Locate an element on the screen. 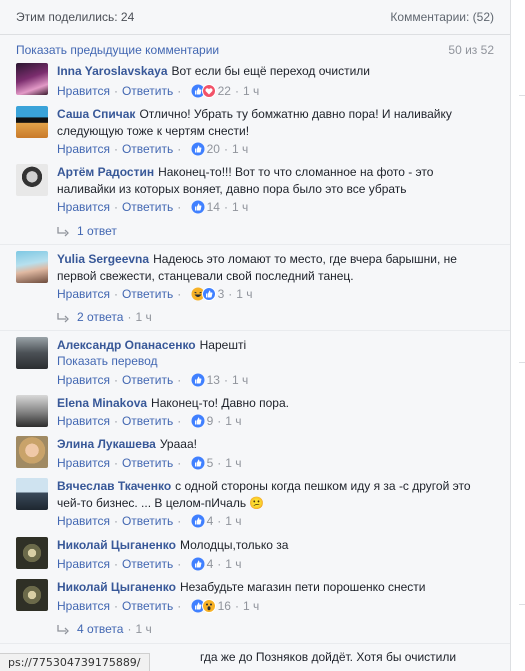  right-column-edge is located at coordinates (518, 335).